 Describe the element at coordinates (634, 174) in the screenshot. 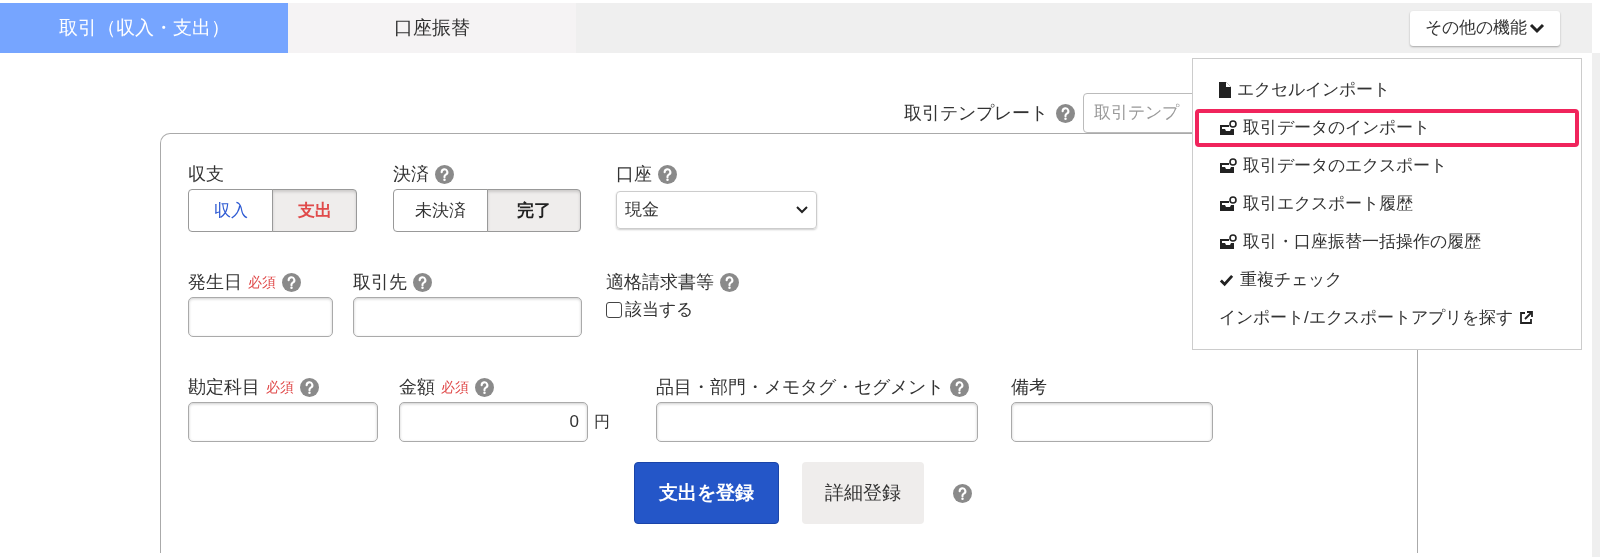

I see `field-label: 口座` at that location.